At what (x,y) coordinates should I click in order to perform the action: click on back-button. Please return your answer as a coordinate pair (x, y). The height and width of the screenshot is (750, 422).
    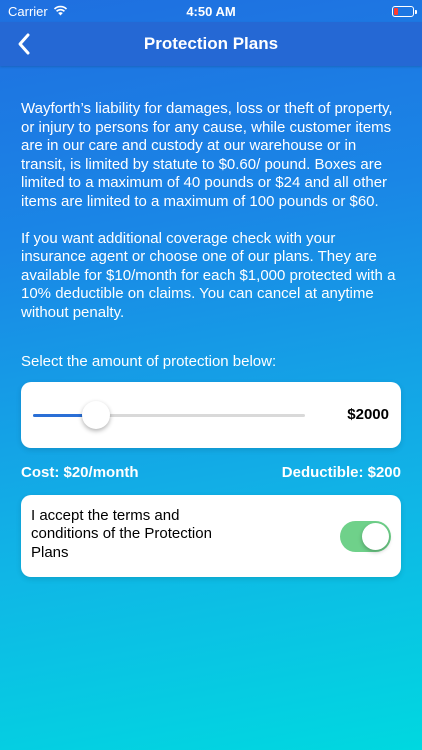
    Looking at the image, I should click on (24, 44).